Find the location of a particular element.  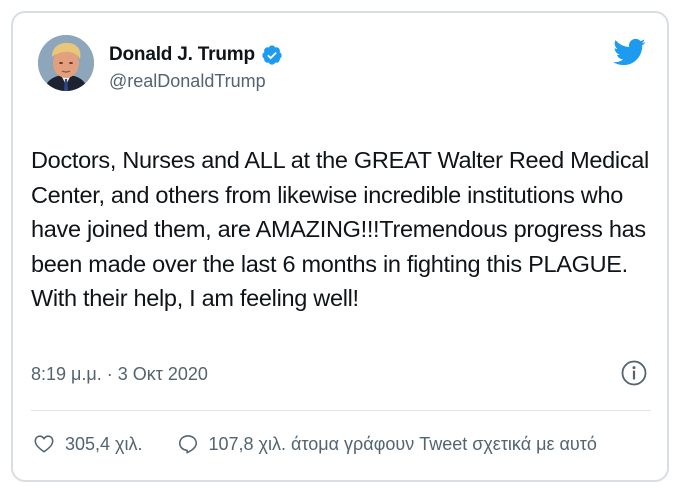

verified-badge-icon is located at coordinates (272, 55).